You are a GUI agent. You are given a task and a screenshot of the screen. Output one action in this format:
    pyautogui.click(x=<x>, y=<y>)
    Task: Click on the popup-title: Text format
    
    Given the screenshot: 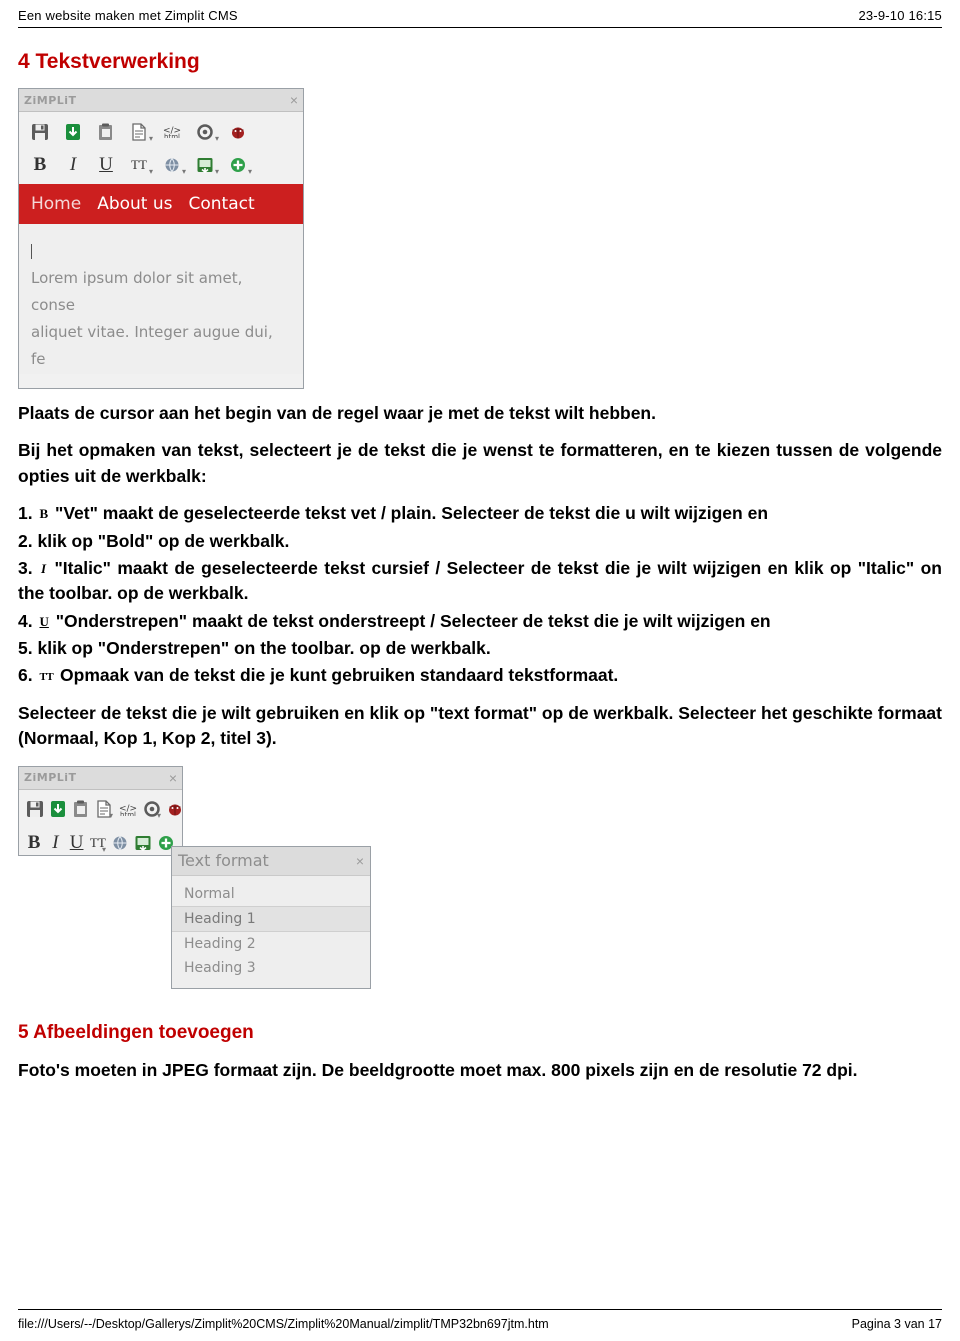 What is the action you would take?
    pyautogui.click(x=223, y=860)
    